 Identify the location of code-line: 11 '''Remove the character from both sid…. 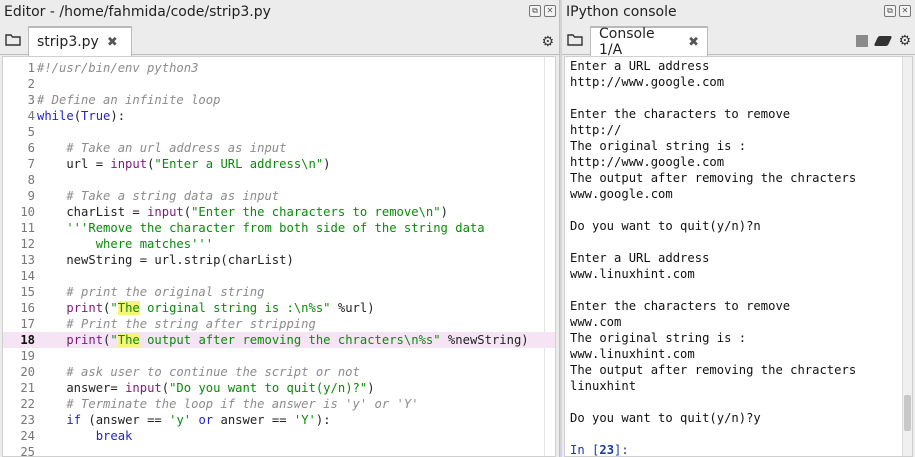
(279, 228).